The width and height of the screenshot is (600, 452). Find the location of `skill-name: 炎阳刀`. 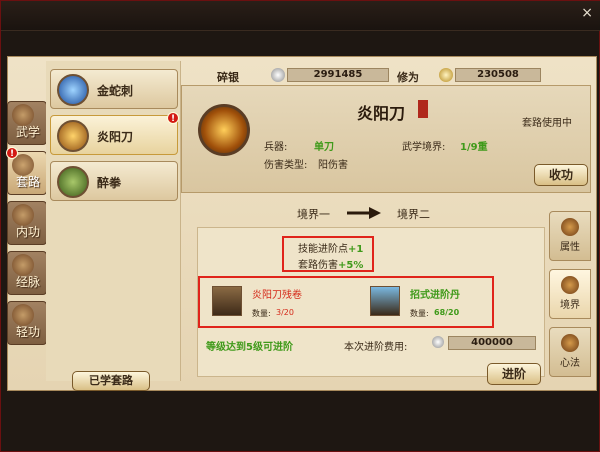

skill-name: 炎阳刀 is located at coordinates (115, 137).